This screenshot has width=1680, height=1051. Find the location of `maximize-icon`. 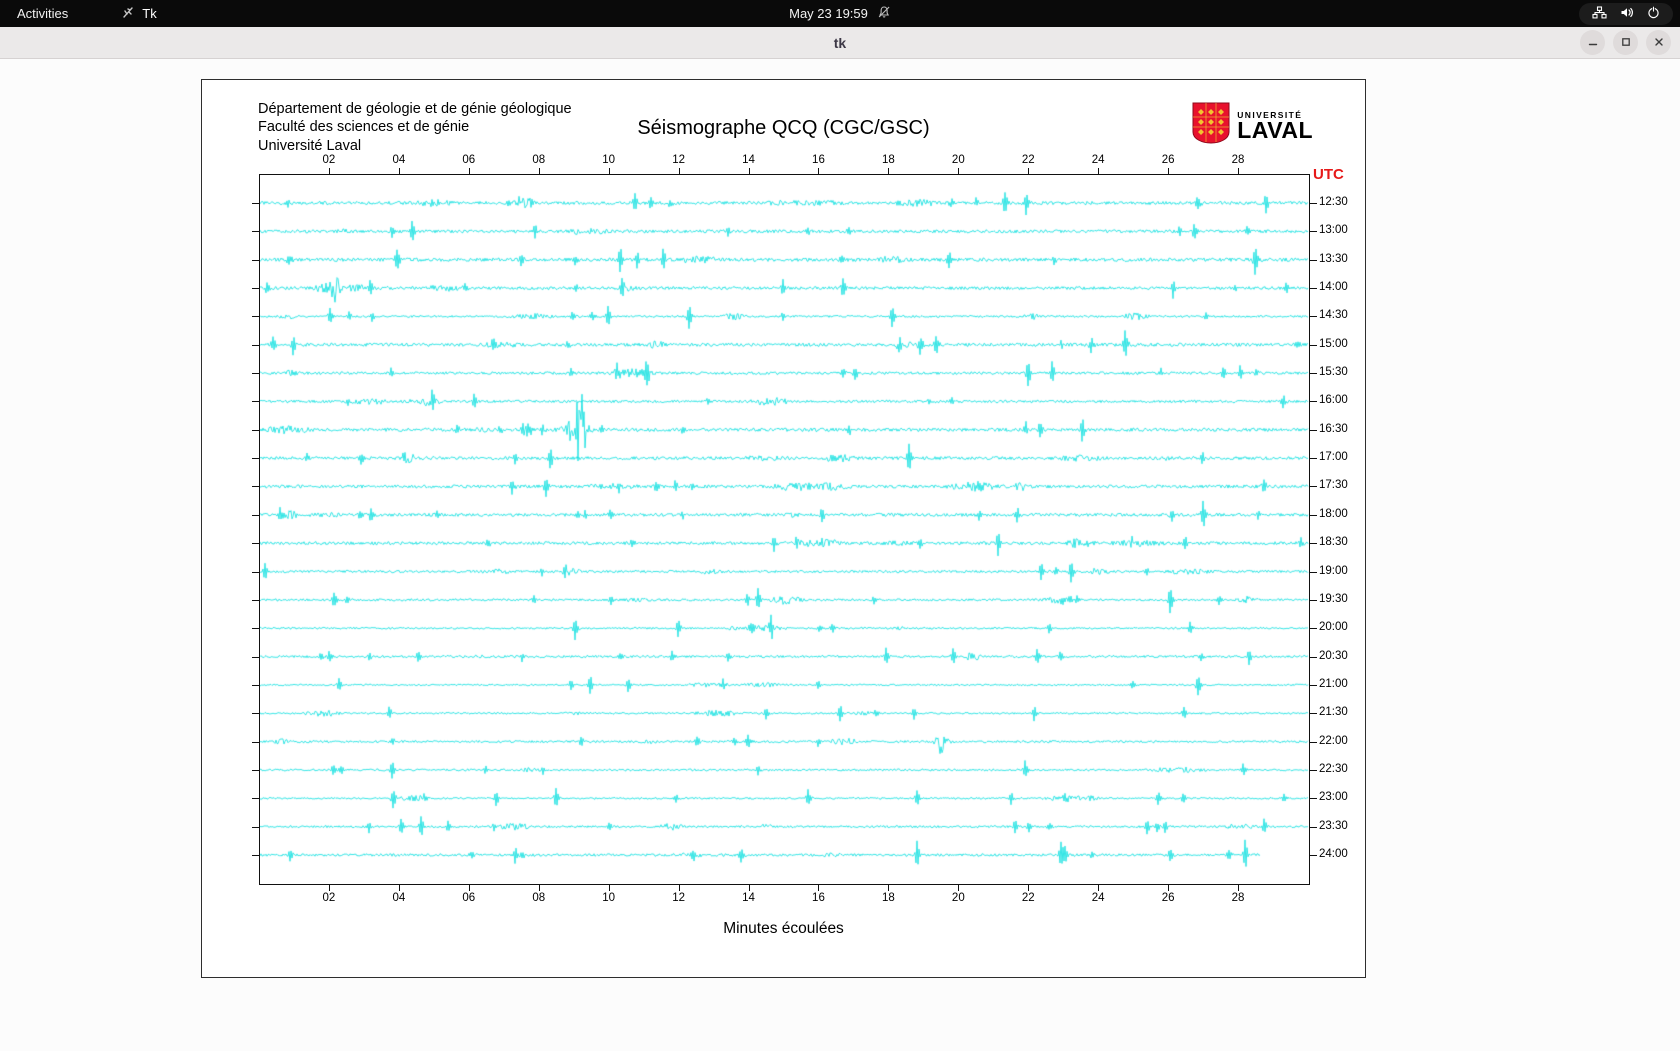

maximize-icon is located at coordinates (1626, 42).